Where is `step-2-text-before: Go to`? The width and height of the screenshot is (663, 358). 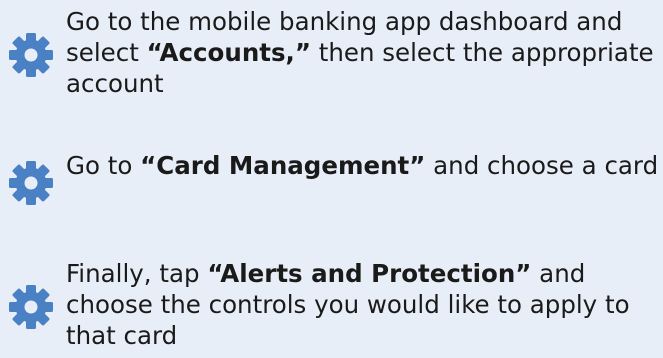
step-2-text-before: Go to is located at coordinates (103, 165).